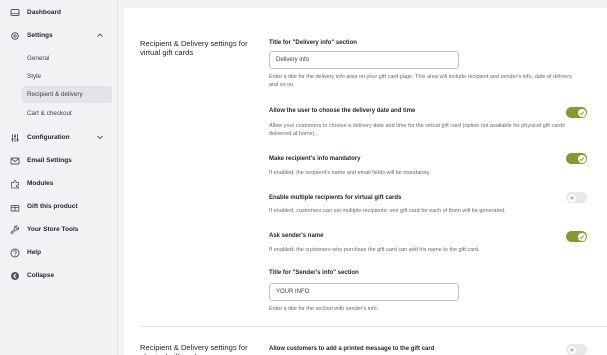  I want to click on sidebar-sub-label: Cart & checkout, so click(49, 113).